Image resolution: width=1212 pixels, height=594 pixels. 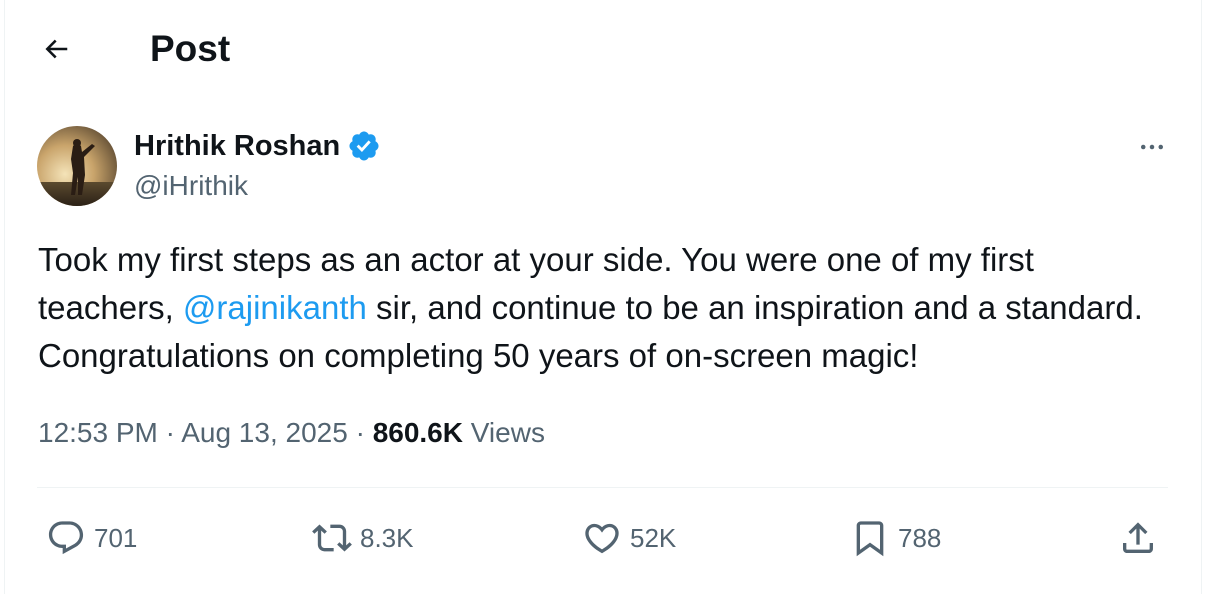 I want to click on more-options-button, so click(x=1152, y=147).